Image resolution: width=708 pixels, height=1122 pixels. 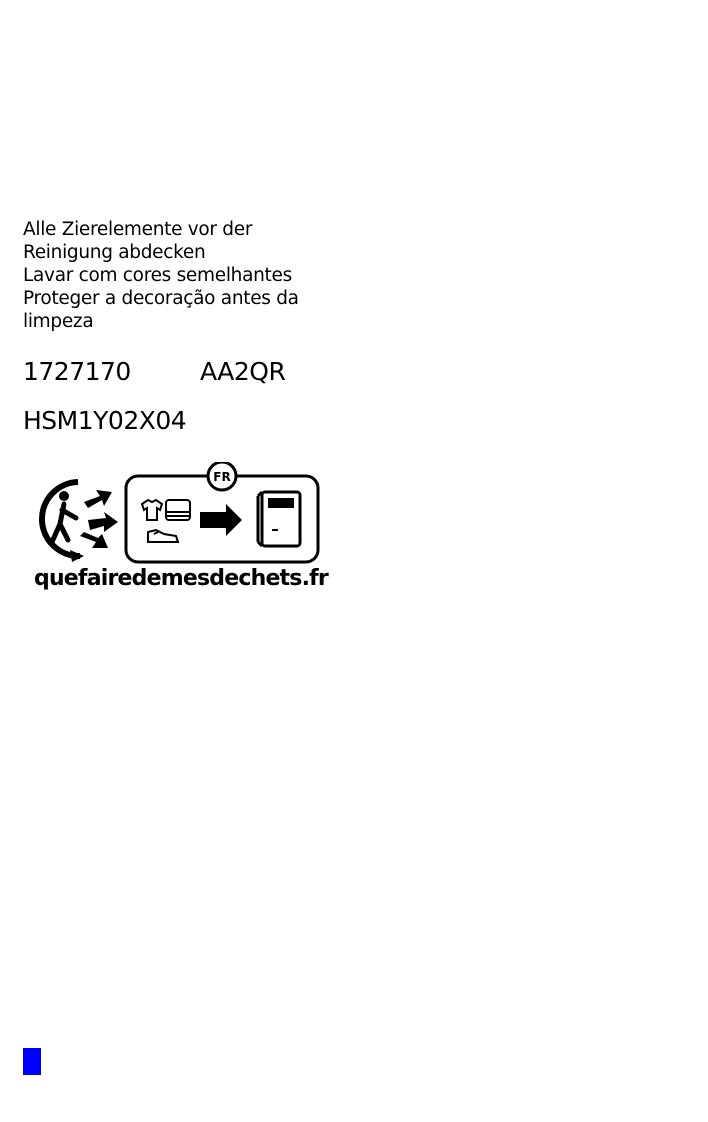 I want to click on recycling-logo: FR quefairedemesdechets.fr, so click(x=179, y=532).